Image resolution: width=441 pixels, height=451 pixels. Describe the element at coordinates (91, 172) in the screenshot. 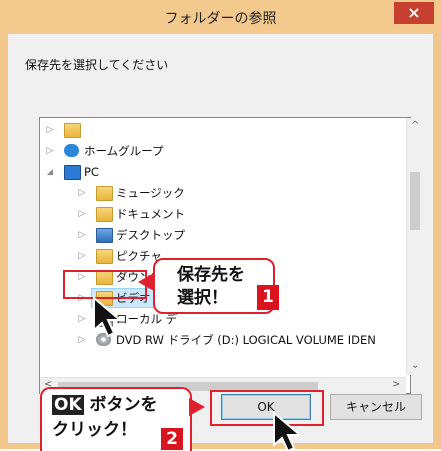

I see `tree-item-label: PC` at that location.